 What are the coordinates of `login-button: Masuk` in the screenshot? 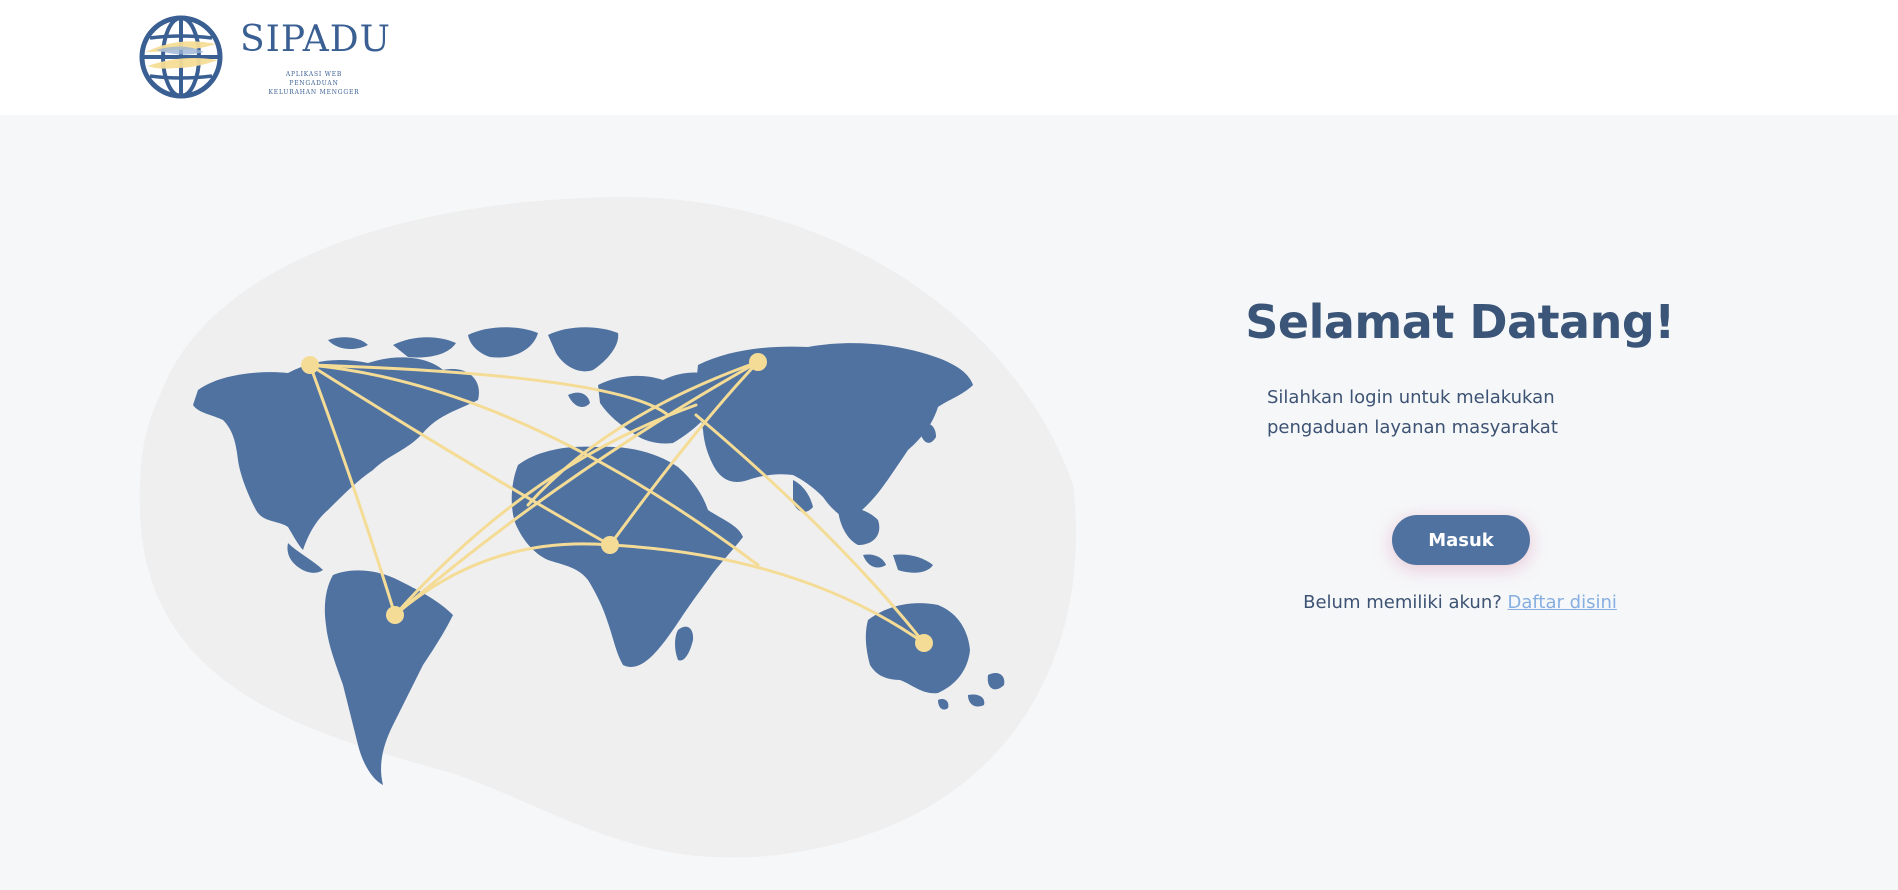 It's located at (1461, 540).